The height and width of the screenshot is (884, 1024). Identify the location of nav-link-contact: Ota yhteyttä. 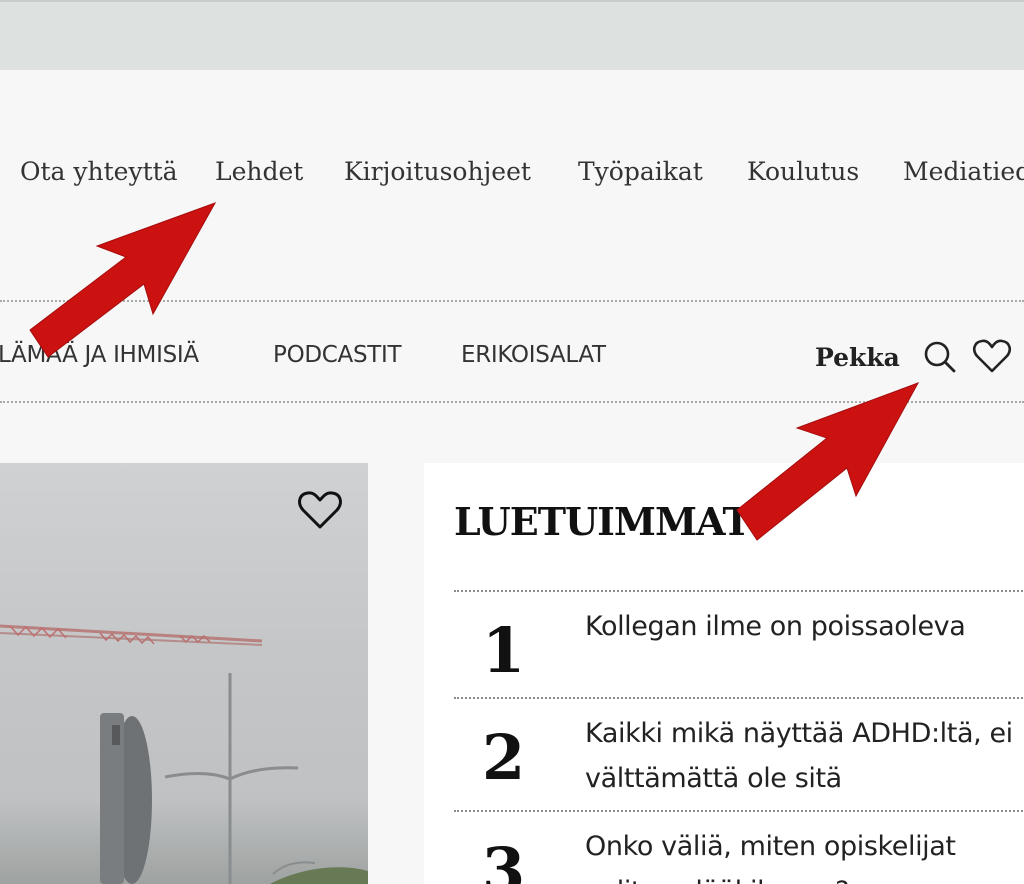
(99, 172).